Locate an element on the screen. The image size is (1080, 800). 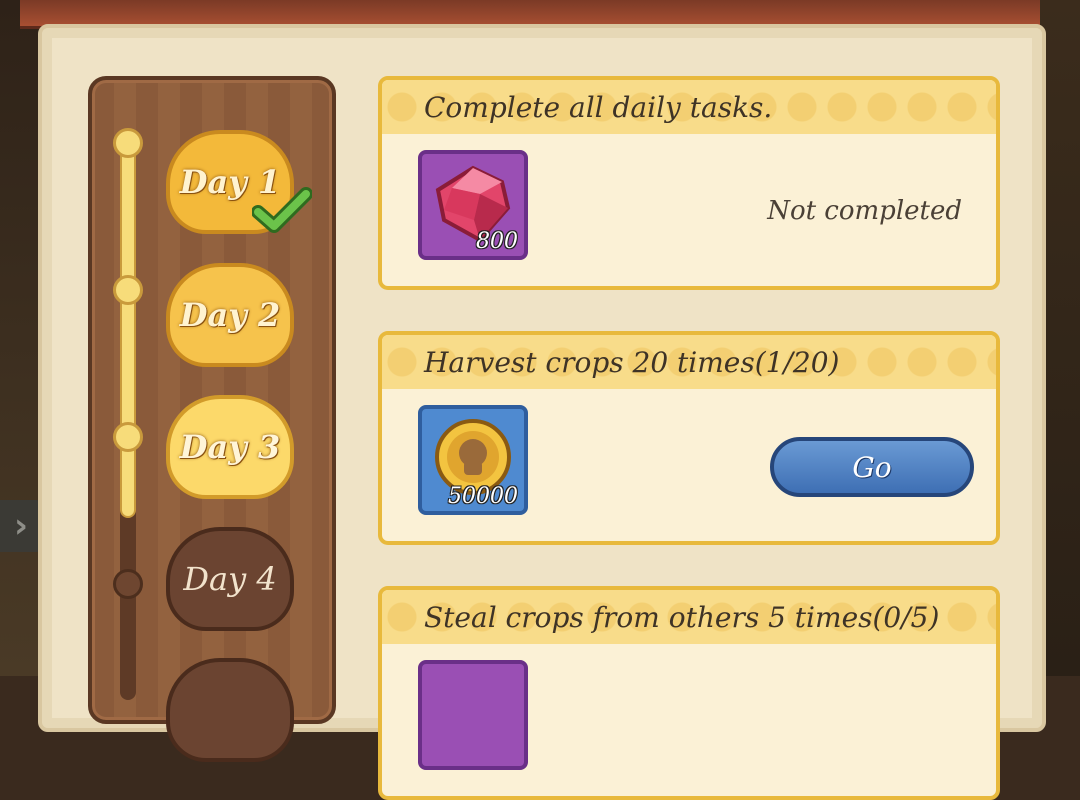
reward-quantity: 800 is located at coordinates (497, 241).